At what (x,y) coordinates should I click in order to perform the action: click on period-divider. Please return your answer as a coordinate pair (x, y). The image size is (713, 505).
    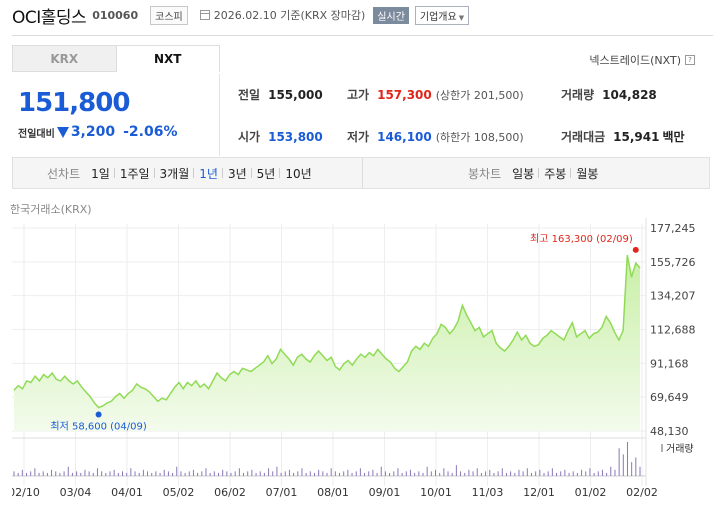
    Looking at the image, I should click on (362, 173).